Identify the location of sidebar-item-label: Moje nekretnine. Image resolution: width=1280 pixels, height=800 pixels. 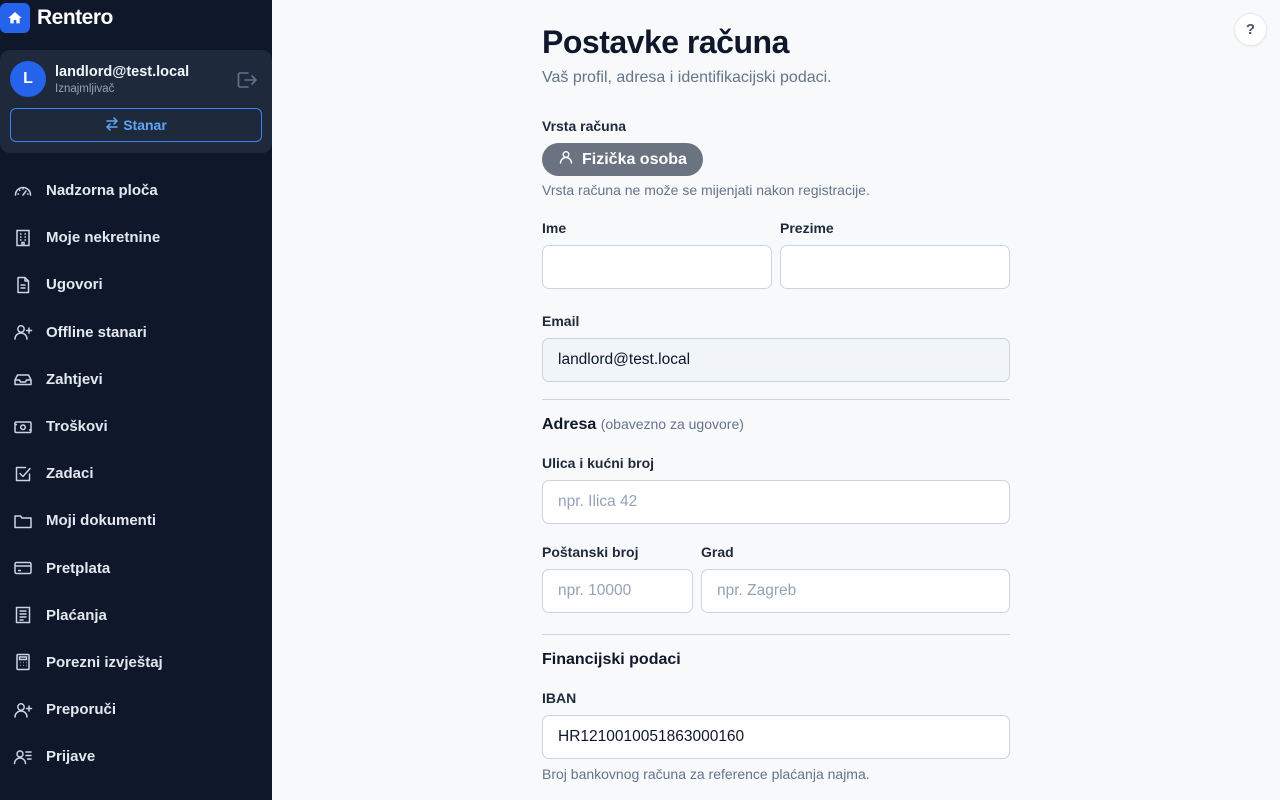
(103, 238).